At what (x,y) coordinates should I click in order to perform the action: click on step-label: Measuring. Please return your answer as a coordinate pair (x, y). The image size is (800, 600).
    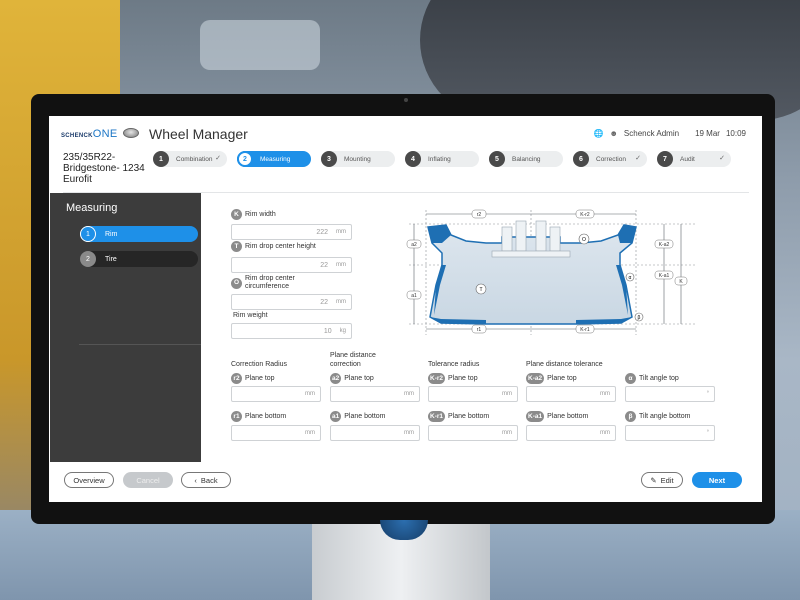
    Looking at the image, I should click on (275, 159).